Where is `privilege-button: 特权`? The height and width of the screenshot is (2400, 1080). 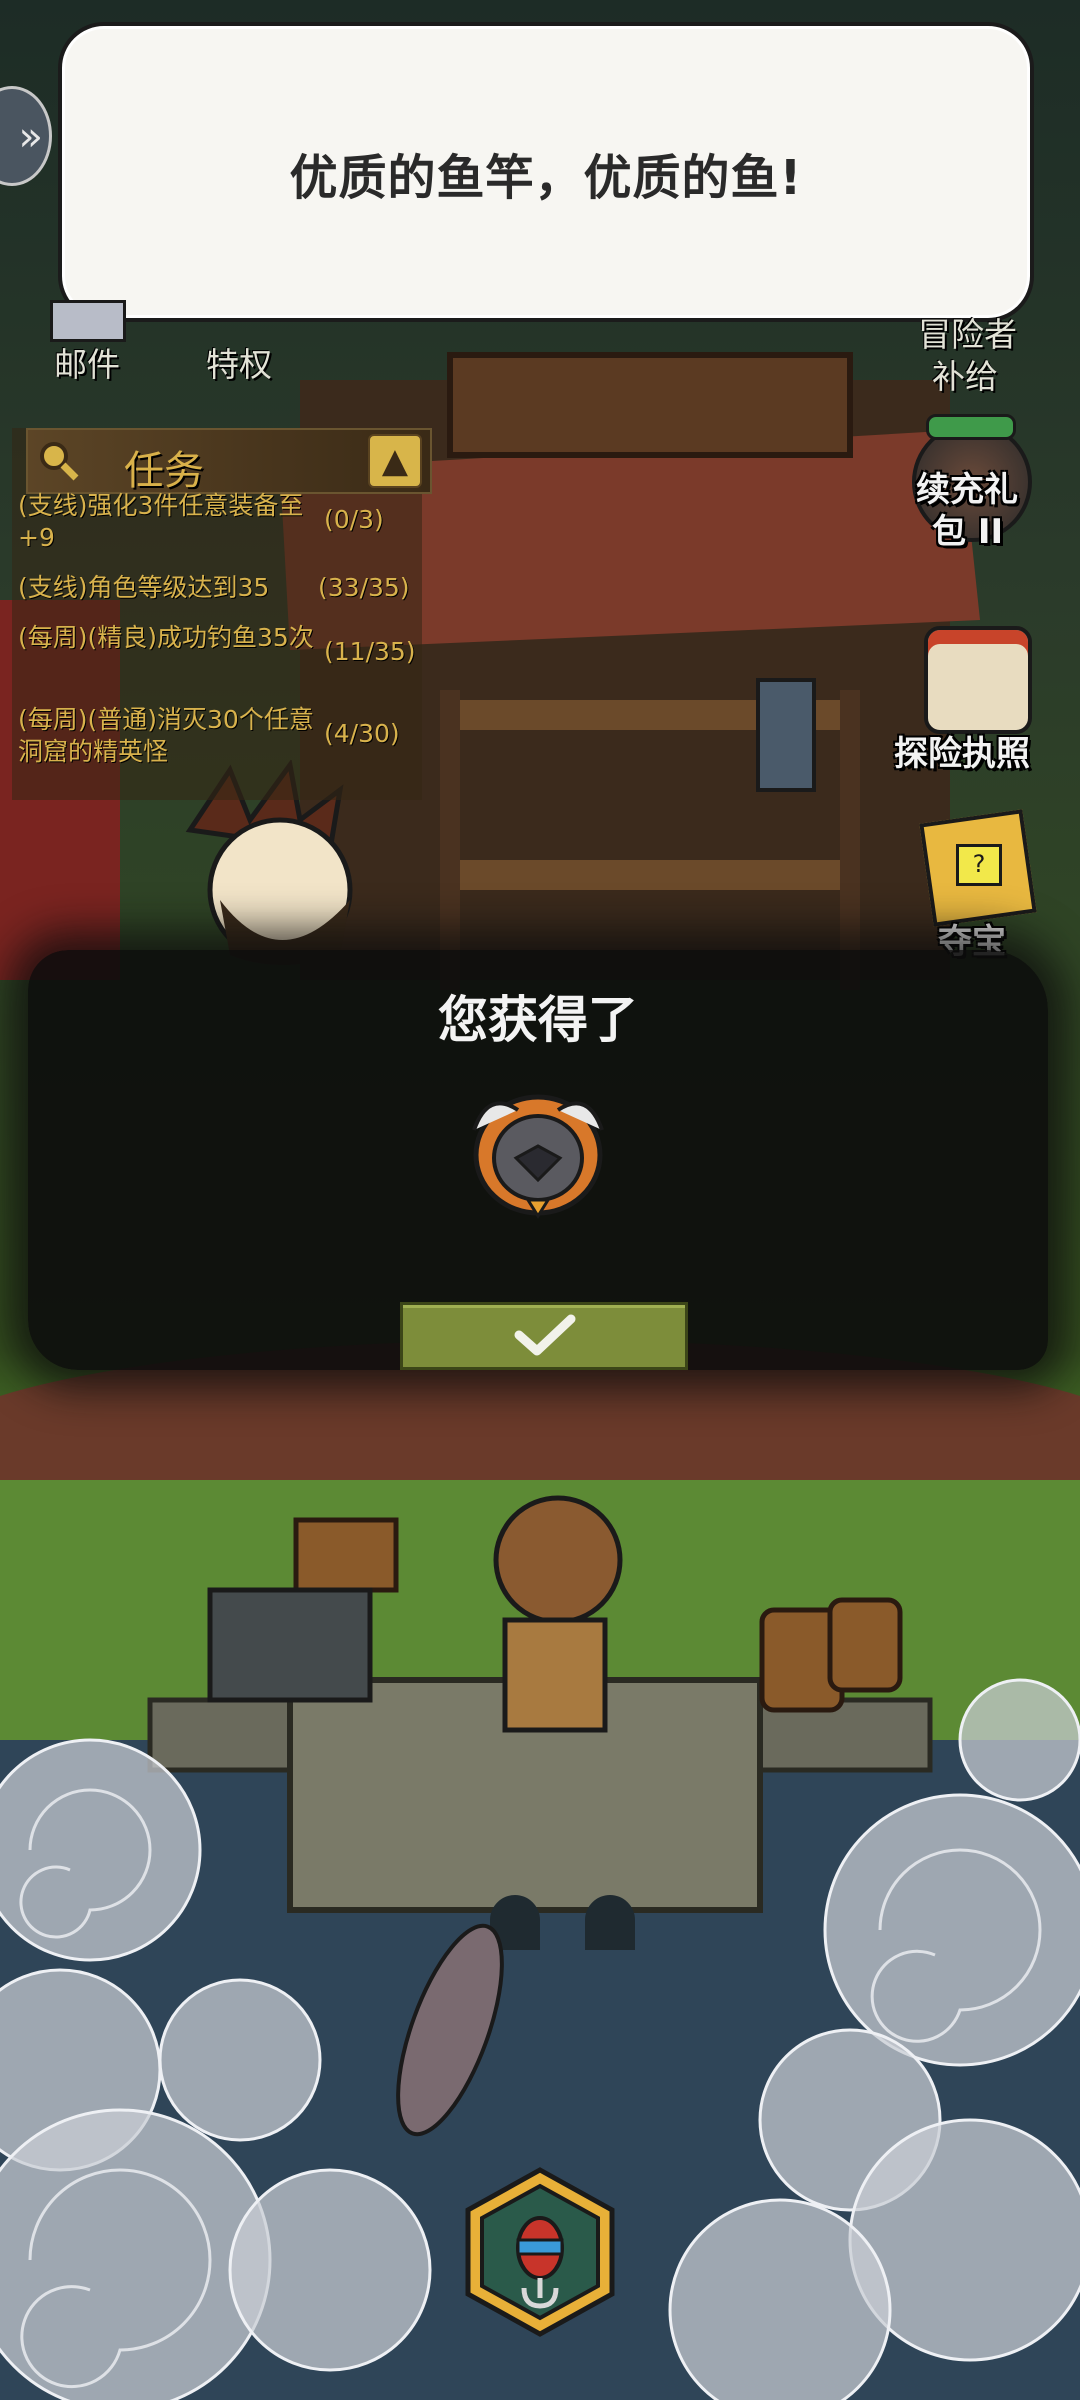
privilege-button: 特权 is located at coordinates (245, 352).